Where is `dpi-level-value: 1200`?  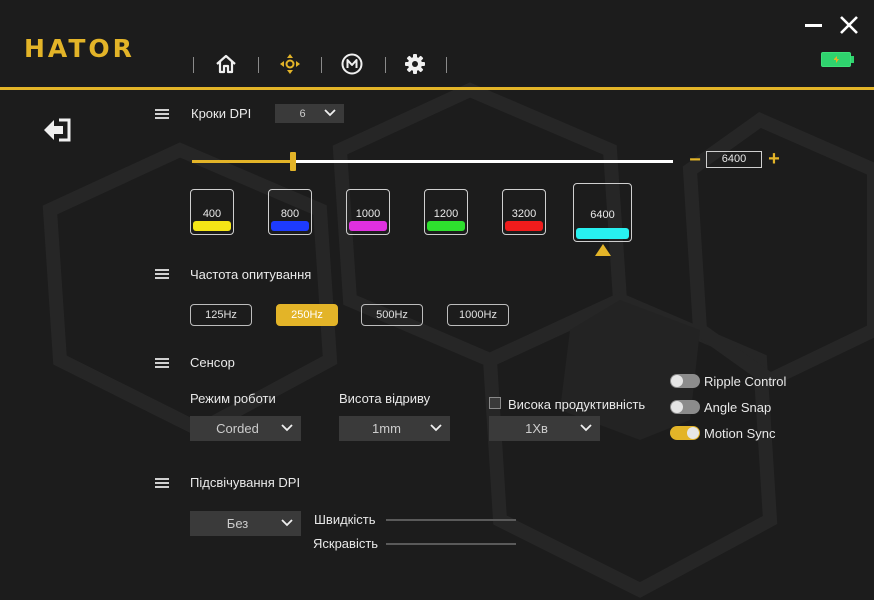
dpi-level-value: 1200 is located at coordinates (446, 214).